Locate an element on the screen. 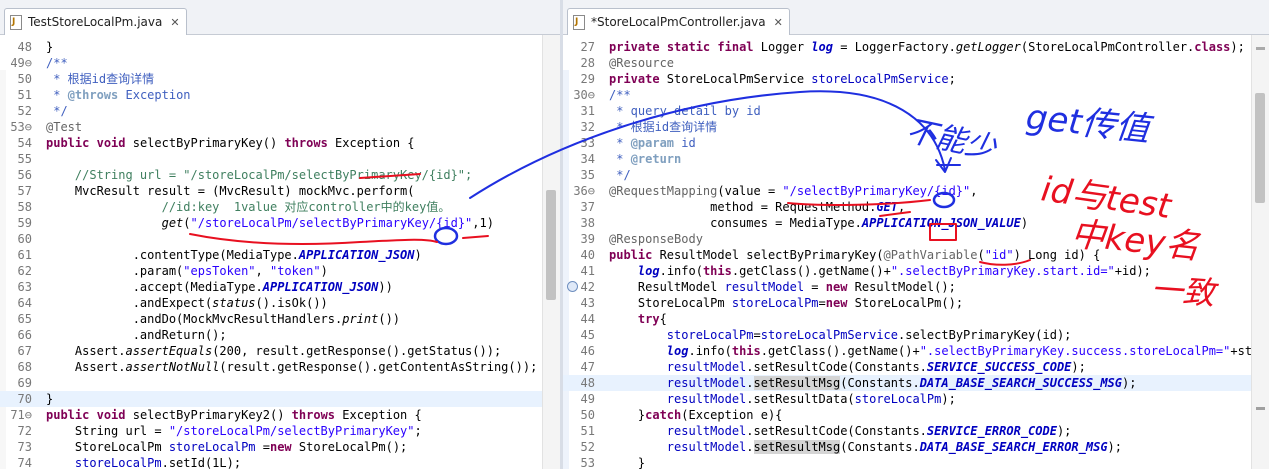  code-line: 50 * 根据id查询详情 is located at coordinates (280, 79).